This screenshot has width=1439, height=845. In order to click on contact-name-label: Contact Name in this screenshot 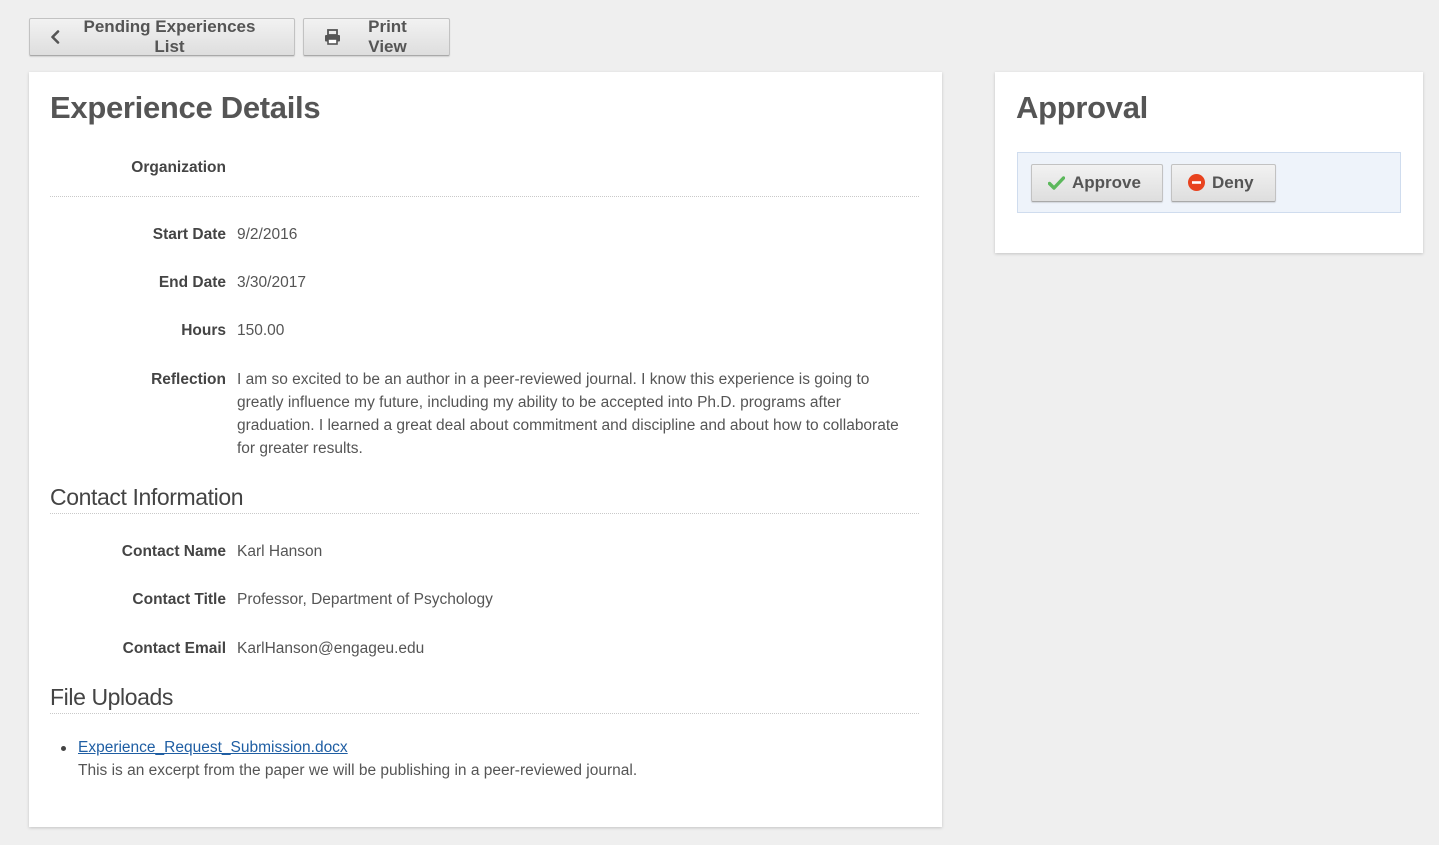, I will do `click(173, 551)`.